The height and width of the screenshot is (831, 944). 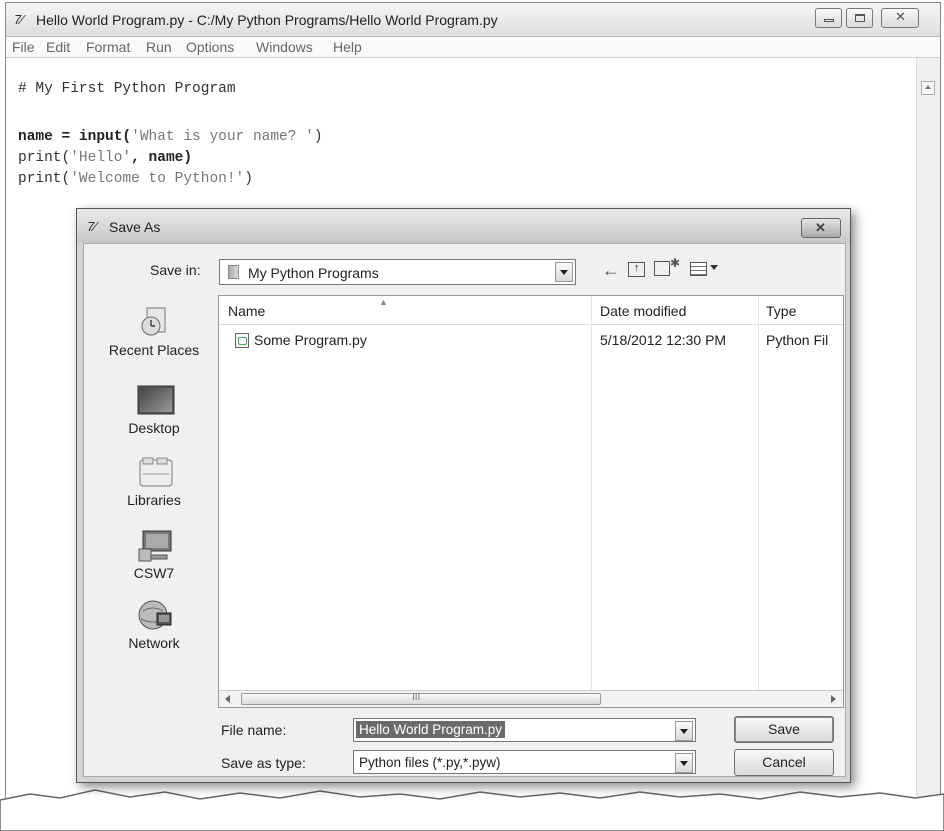 What do you see at coordinates (175, 270) in the screenshot?
I see `save-in-label: Save in:` at bounding box center [175, 270].